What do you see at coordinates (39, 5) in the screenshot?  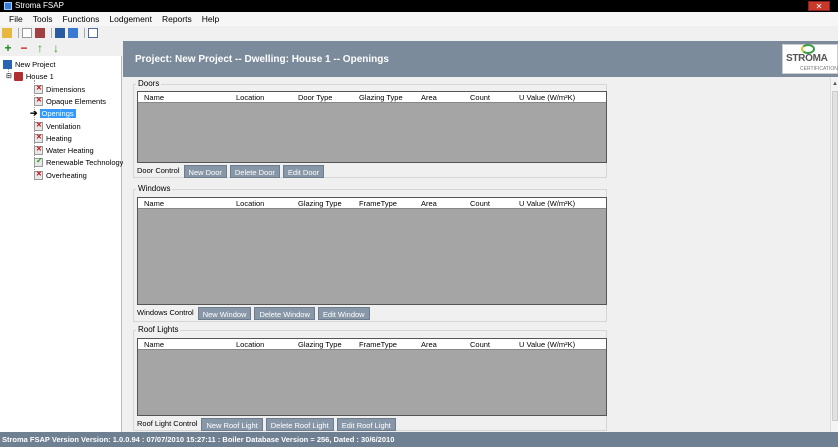 I see `window-title: Stroma FSAP` at bounding box center [39, 5].